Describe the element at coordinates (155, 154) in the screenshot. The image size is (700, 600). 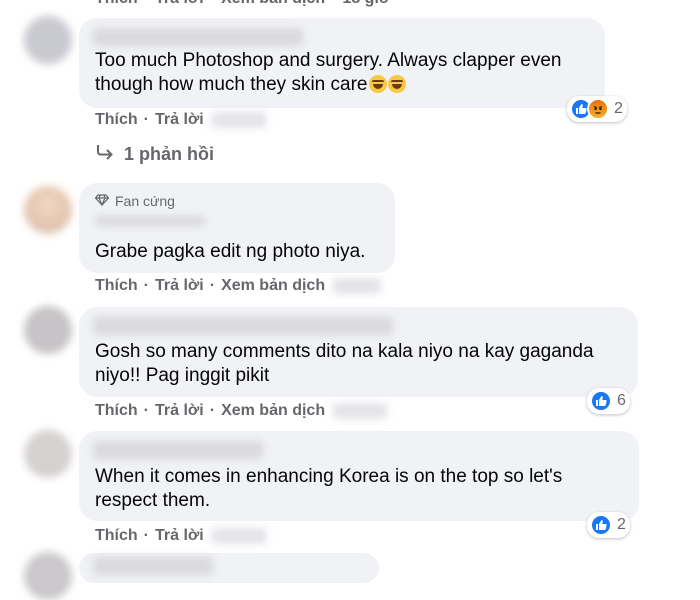
I see `view-replies-link: 1 phản hồi` at that location.